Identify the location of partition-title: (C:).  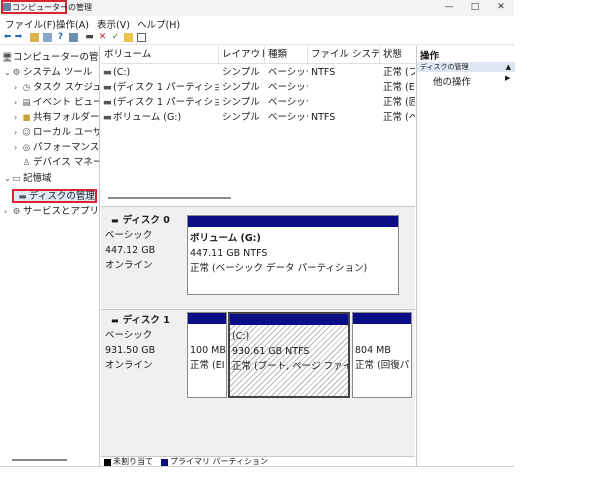
(241, 336).